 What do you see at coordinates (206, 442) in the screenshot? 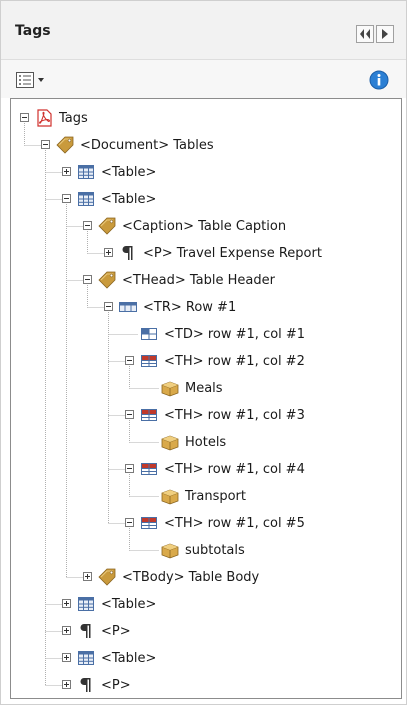
I see `tree-node-label: Hotels` at bounding box center [206, 442].